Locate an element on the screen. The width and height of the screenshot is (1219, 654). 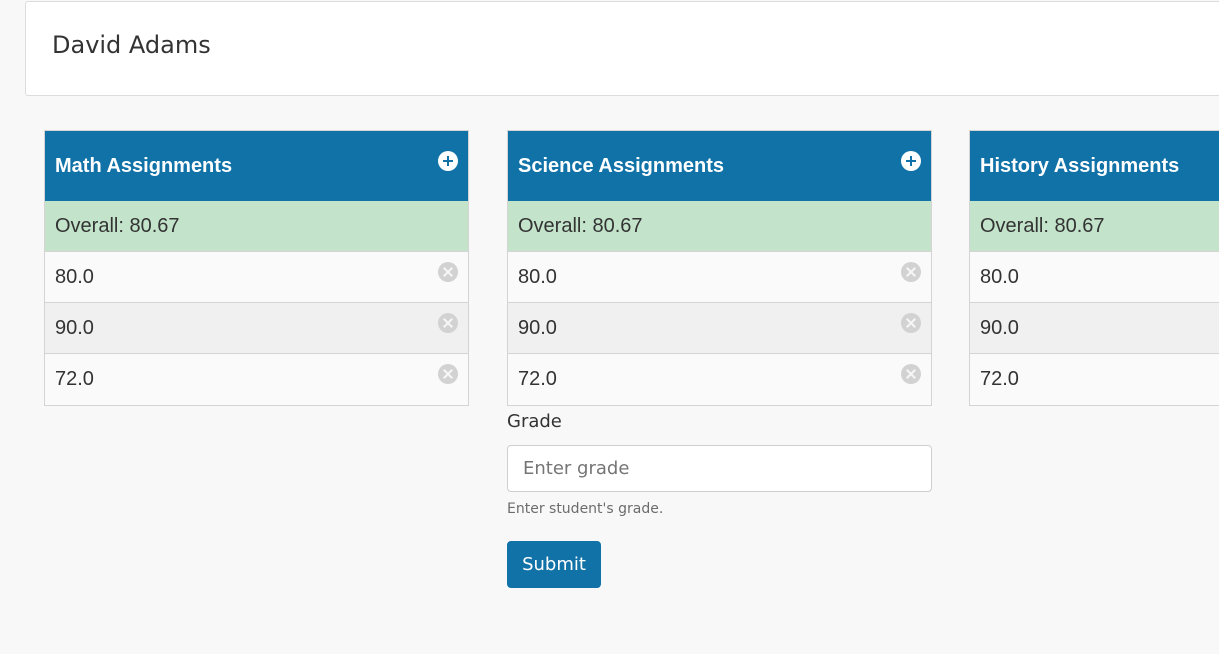
panel-title: Math Assignments is located at coordinates (144, 166).